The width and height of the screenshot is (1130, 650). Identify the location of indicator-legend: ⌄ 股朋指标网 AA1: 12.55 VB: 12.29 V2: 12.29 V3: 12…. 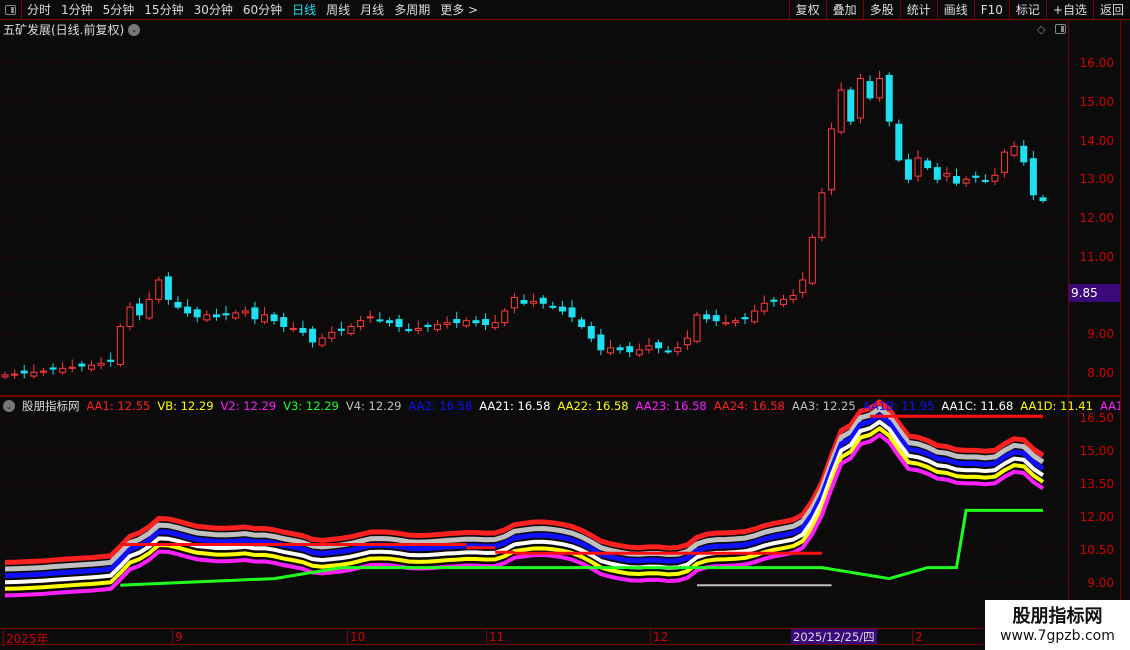
(566, 406).